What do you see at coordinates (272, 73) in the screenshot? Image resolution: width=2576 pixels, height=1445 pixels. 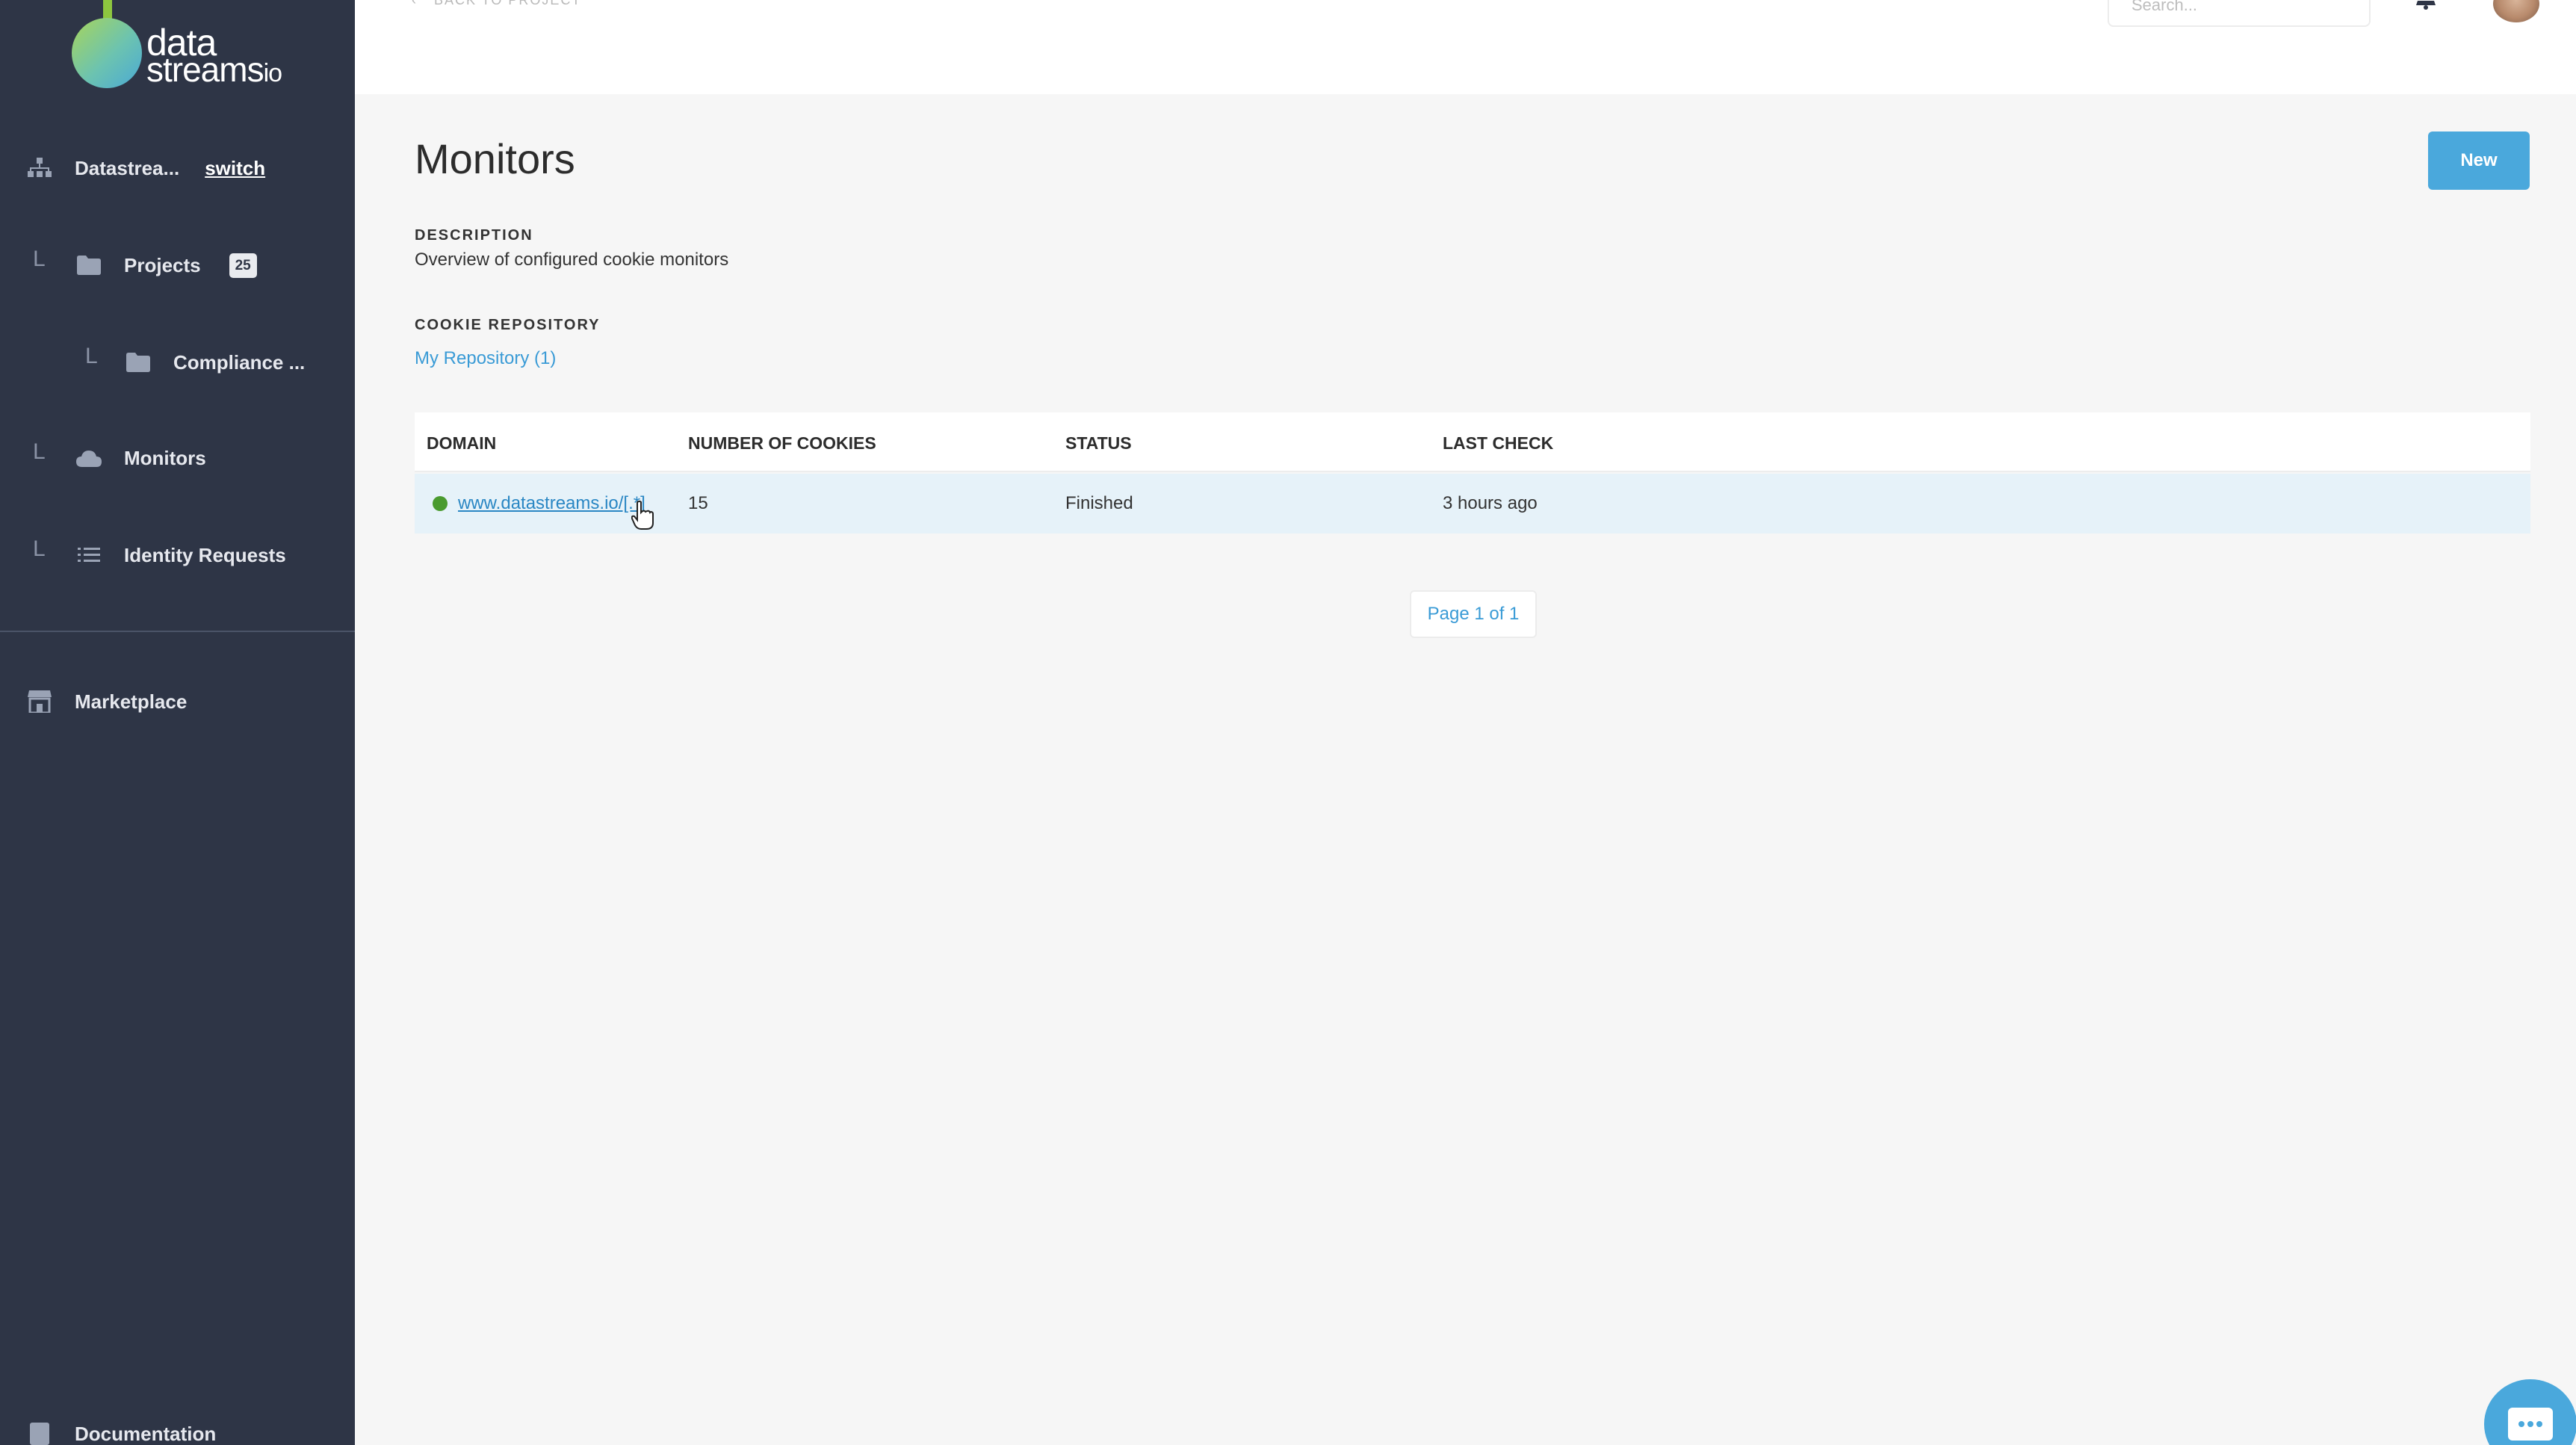 I see `logo-text-io: io` at bounding box center [272, 73].